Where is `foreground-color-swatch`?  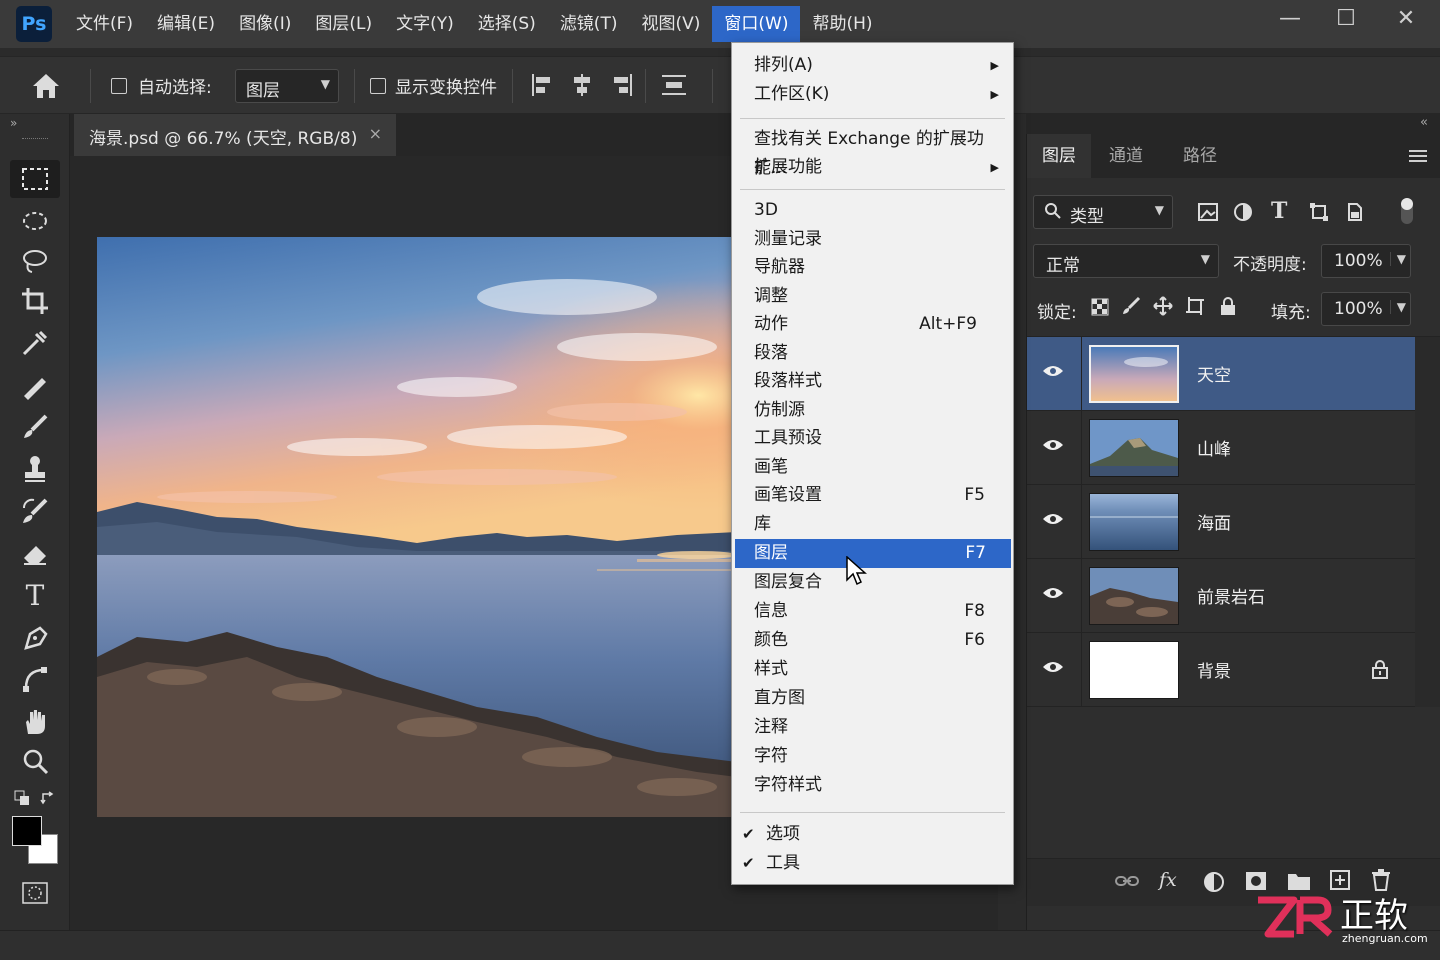
foreground-color-swatch is located at coordinates (27, 831).